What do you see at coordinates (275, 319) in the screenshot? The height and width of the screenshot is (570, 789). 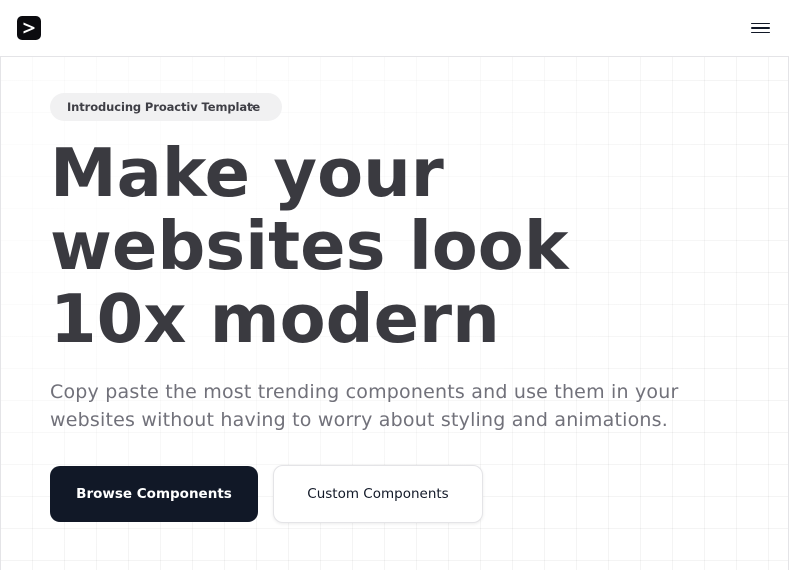 I see `headline-line: 10x modern` at bounding box center [275, 319].